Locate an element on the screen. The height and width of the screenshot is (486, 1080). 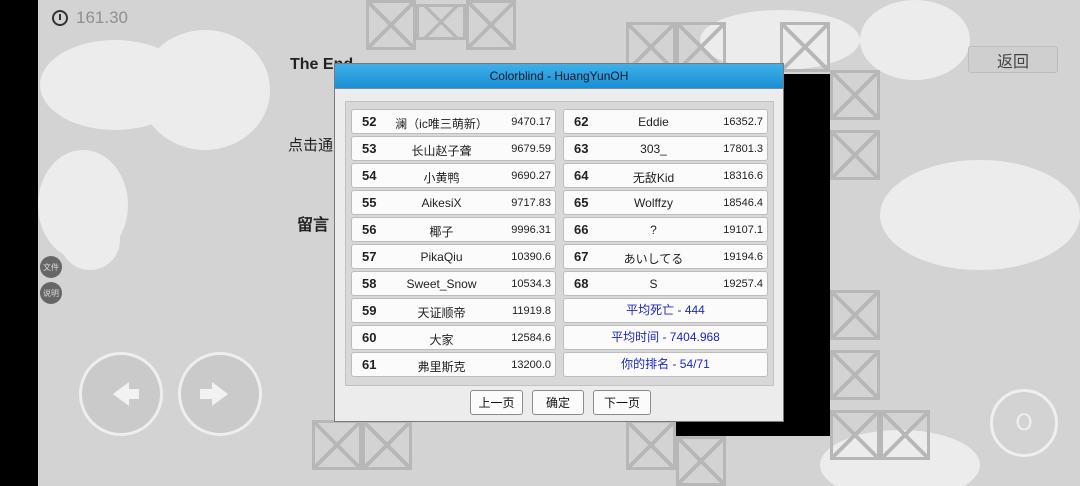
stopwatch-icon is located at coordinates (60, 18).